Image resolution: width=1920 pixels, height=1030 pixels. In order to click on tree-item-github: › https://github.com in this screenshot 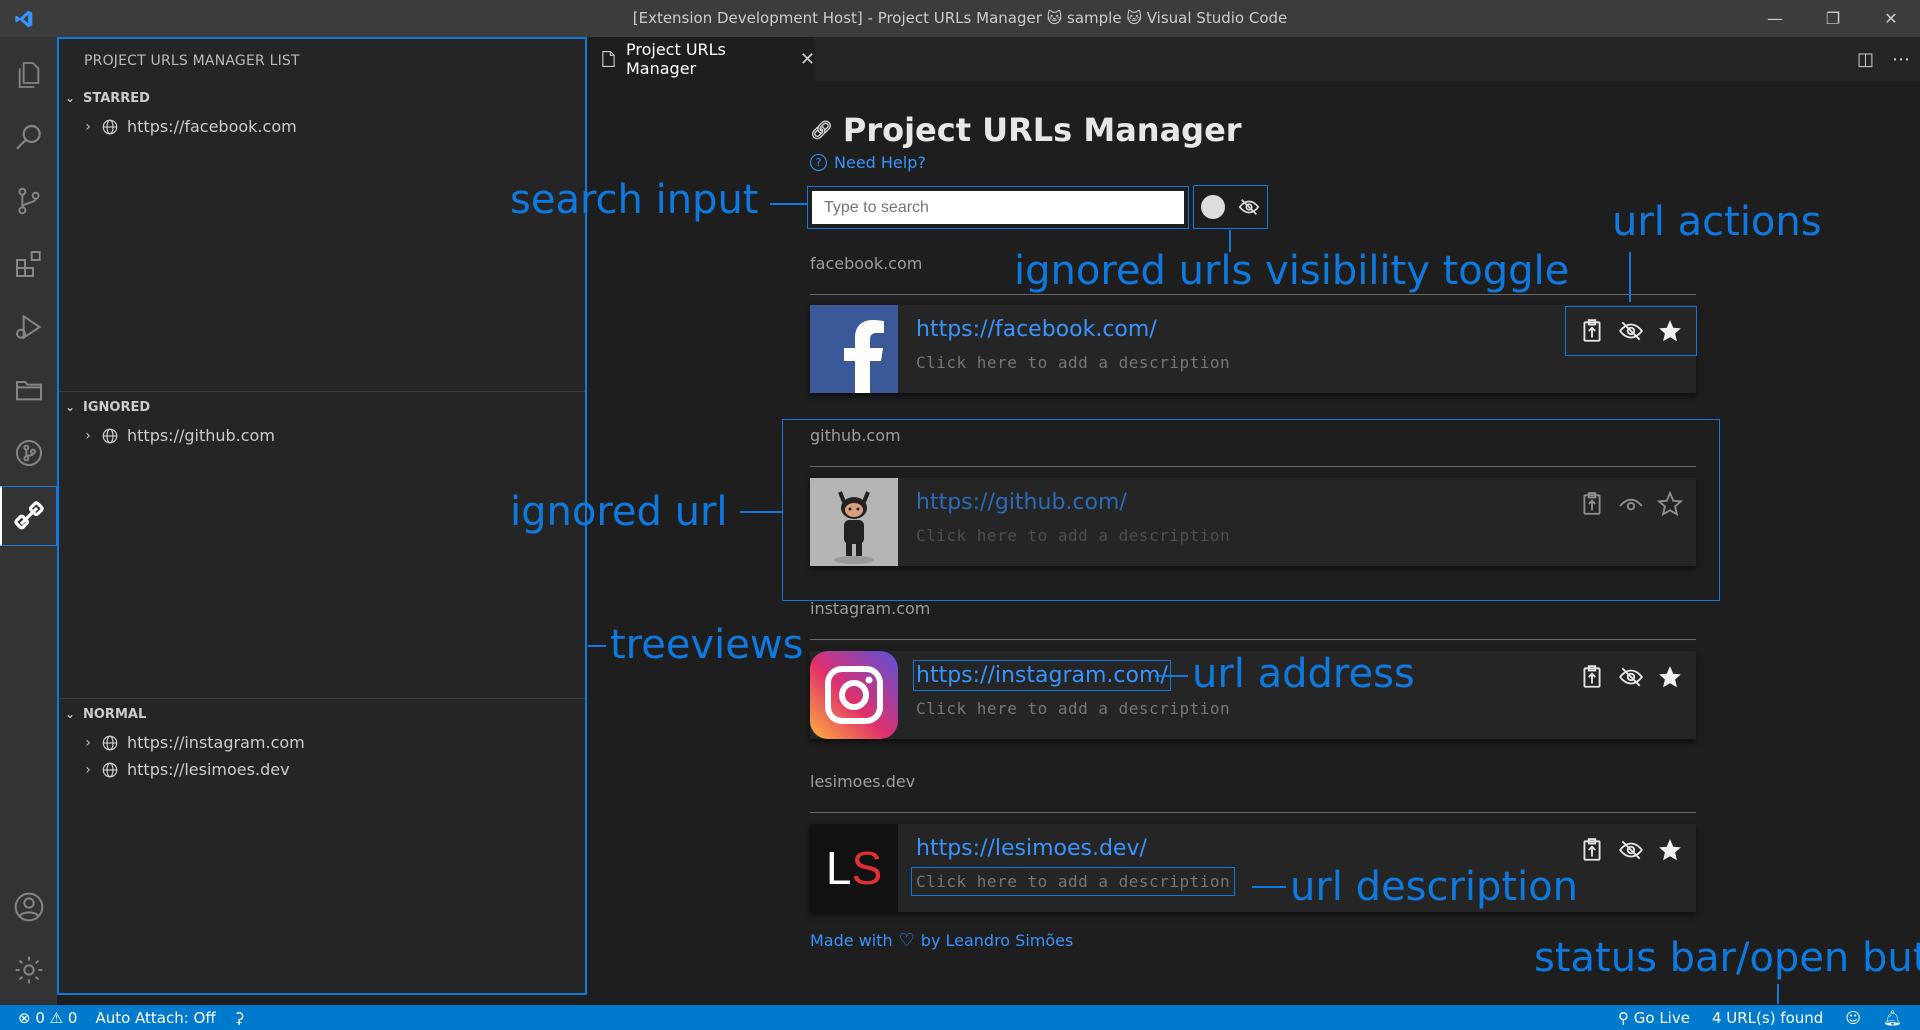, I will do `click(322, 435)`.